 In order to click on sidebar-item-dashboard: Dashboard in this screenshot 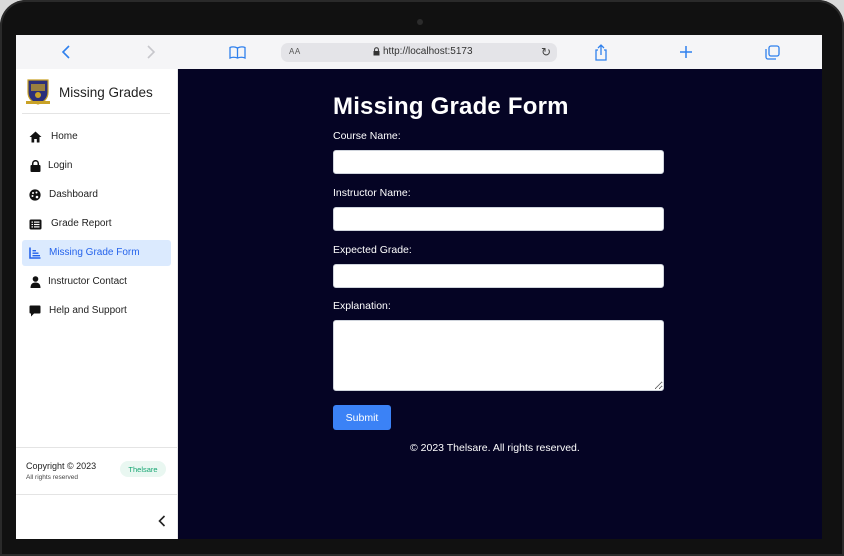, I will do `click(96, 195)`.